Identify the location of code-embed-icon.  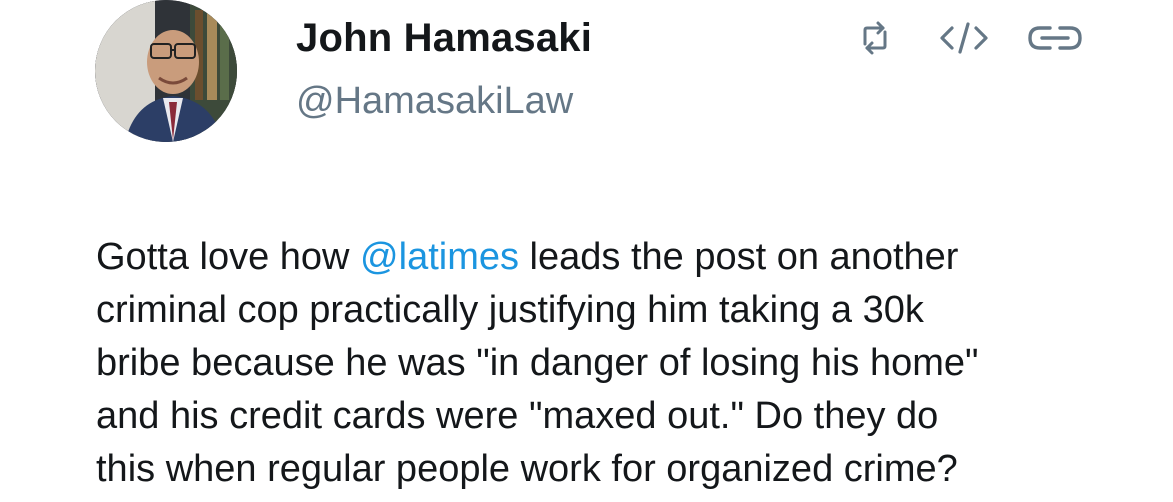
(964, 38).